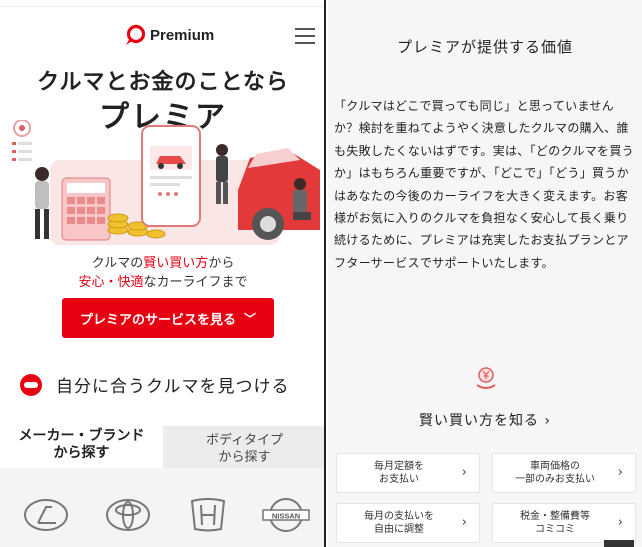 This screenshot has width=642, height=547. I want to click on find-car-title: 自分に合うクルマを見つける, so click(173, 387).